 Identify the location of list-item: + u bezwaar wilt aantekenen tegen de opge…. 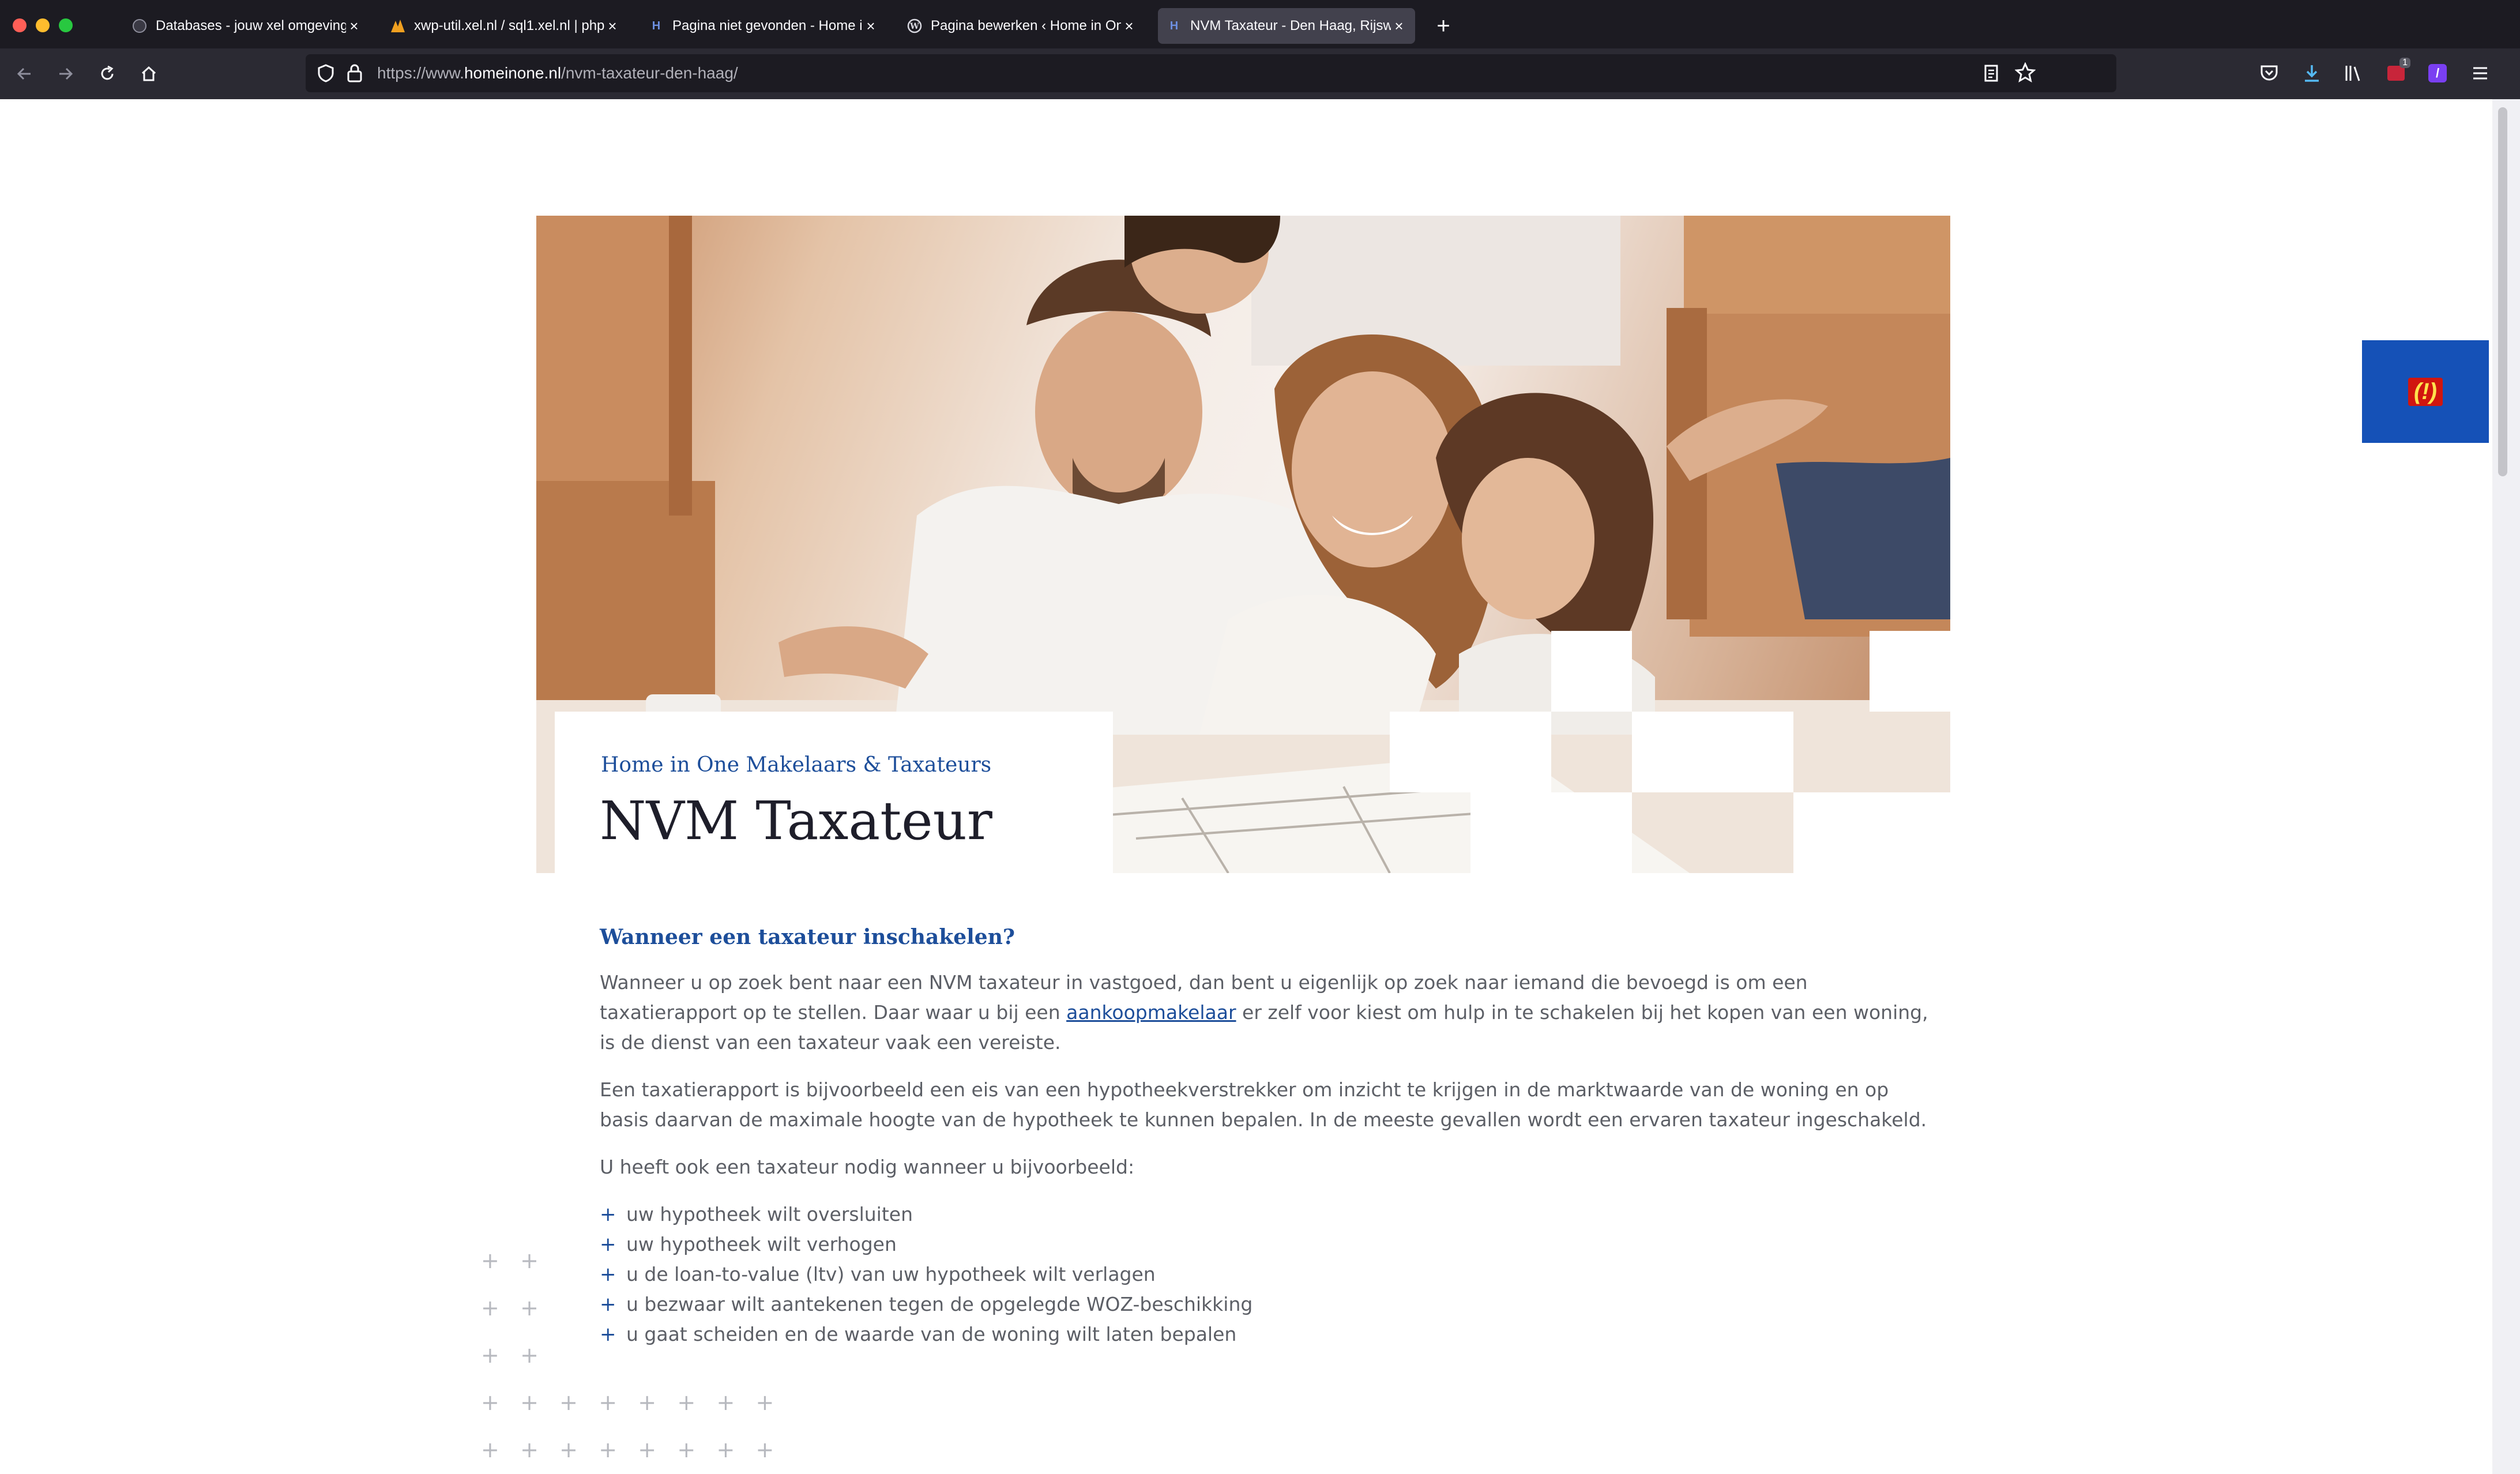
(1269, 1304).